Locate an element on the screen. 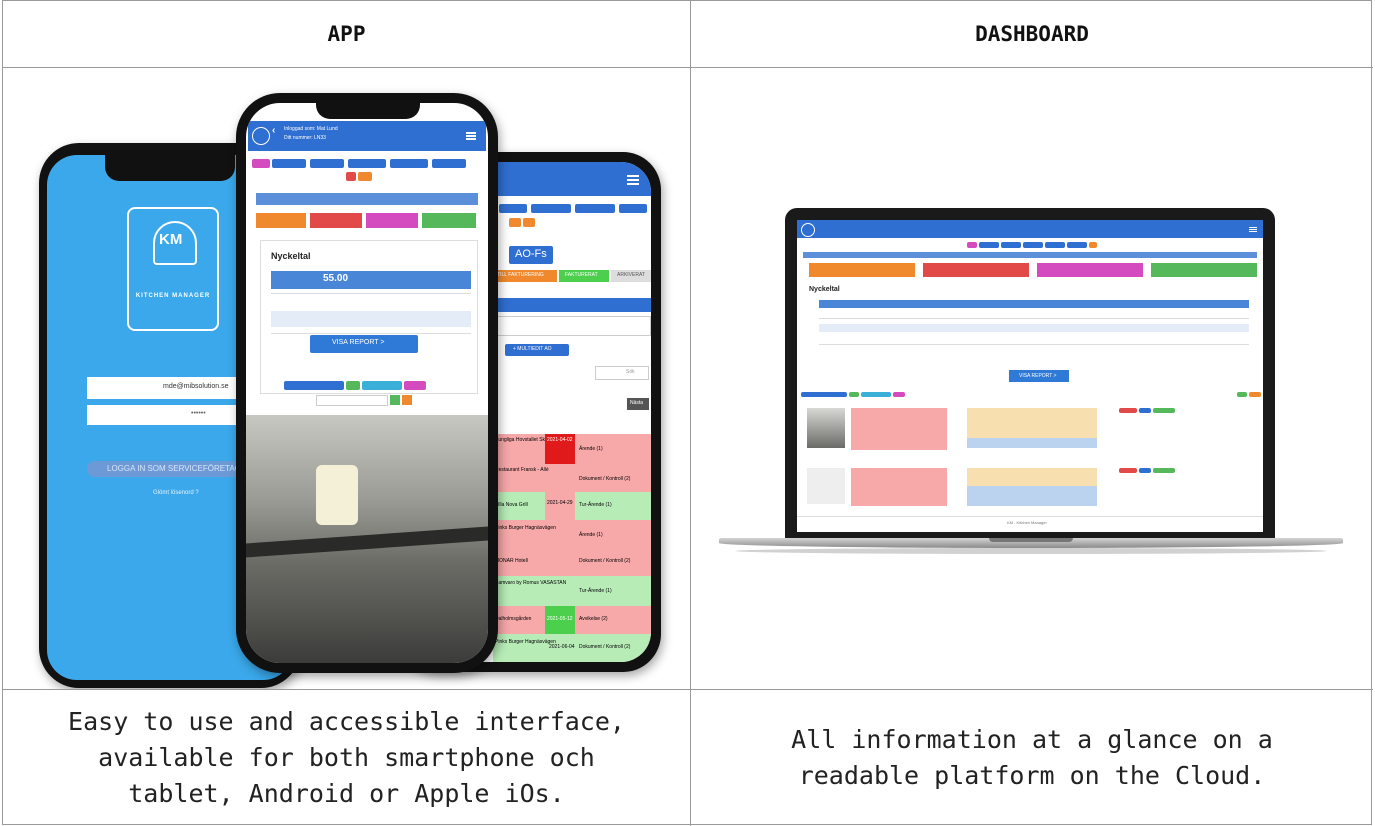 This screenshot has height=826, width=1375. date-range-input is located at coordinates (572, 326).